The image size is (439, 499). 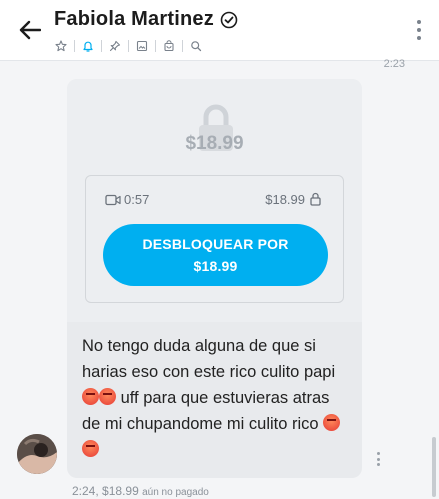 I want to click on star-icon, so click(x=61, y=46).